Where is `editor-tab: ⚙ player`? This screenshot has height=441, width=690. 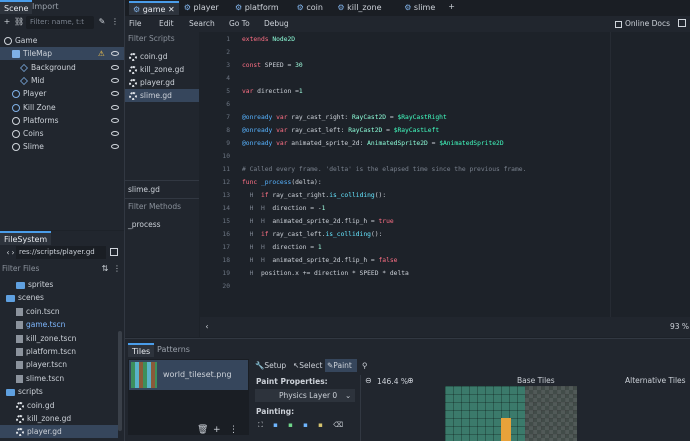
editor-tab: ⚙ player is located at coordinates (201, 8).